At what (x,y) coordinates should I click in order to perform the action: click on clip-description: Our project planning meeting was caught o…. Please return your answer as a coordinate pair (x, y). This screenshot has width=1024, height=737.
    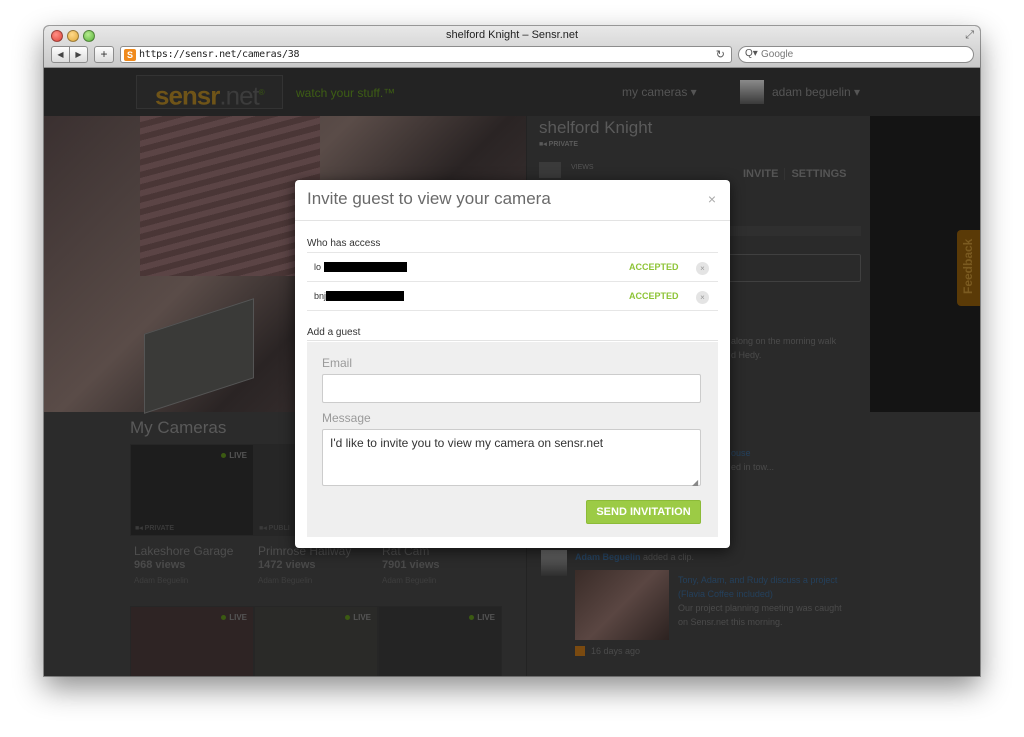
    Looking at the image, I should click on (760, 615).